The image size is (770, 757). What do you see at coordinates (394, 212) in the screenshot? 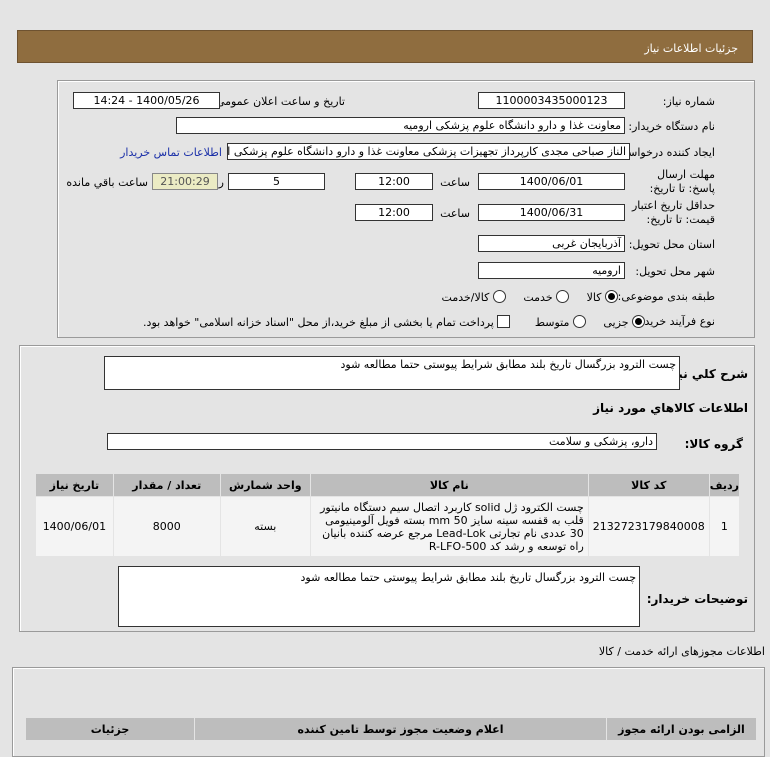
I see `validity-time-field: 12:00` at bounding box center [394, 212].